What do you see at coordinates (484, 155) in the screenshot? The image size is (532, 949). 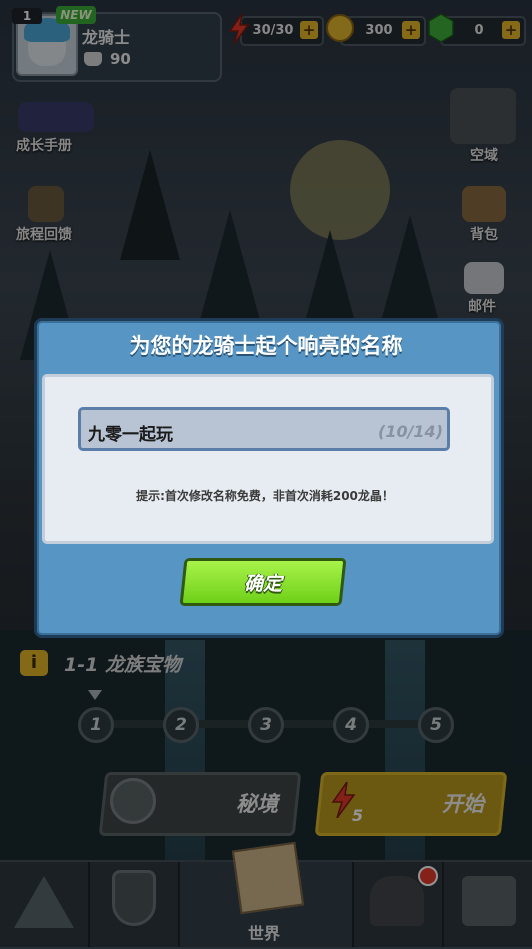 I see `sky-domain-label: 空域` at bounding box center [484, 155].